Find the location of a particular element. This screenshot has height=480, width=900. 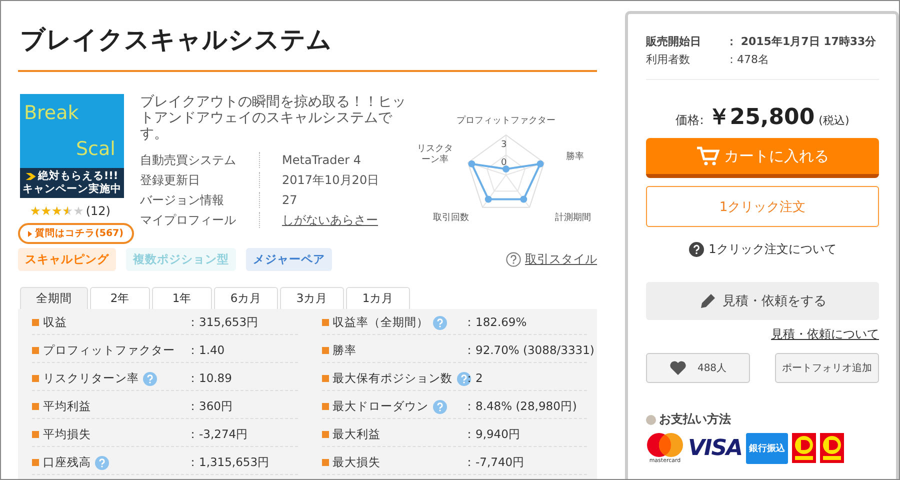

tick-label: 3 is located at coordinates (504, 145).